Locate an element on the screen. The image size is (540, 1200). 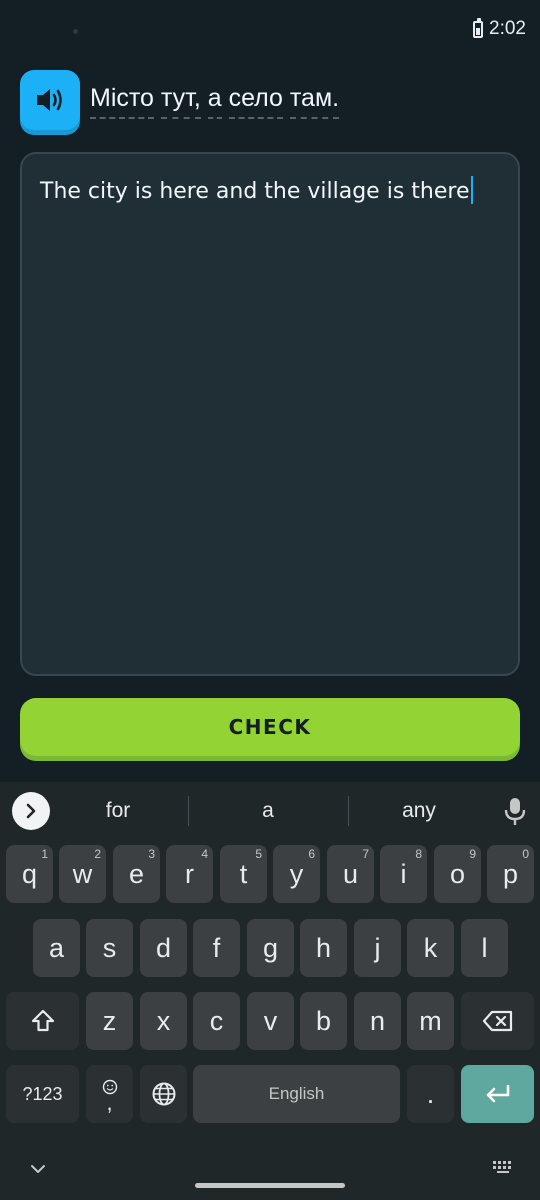
language-key is located at coordinates (163, 1094).